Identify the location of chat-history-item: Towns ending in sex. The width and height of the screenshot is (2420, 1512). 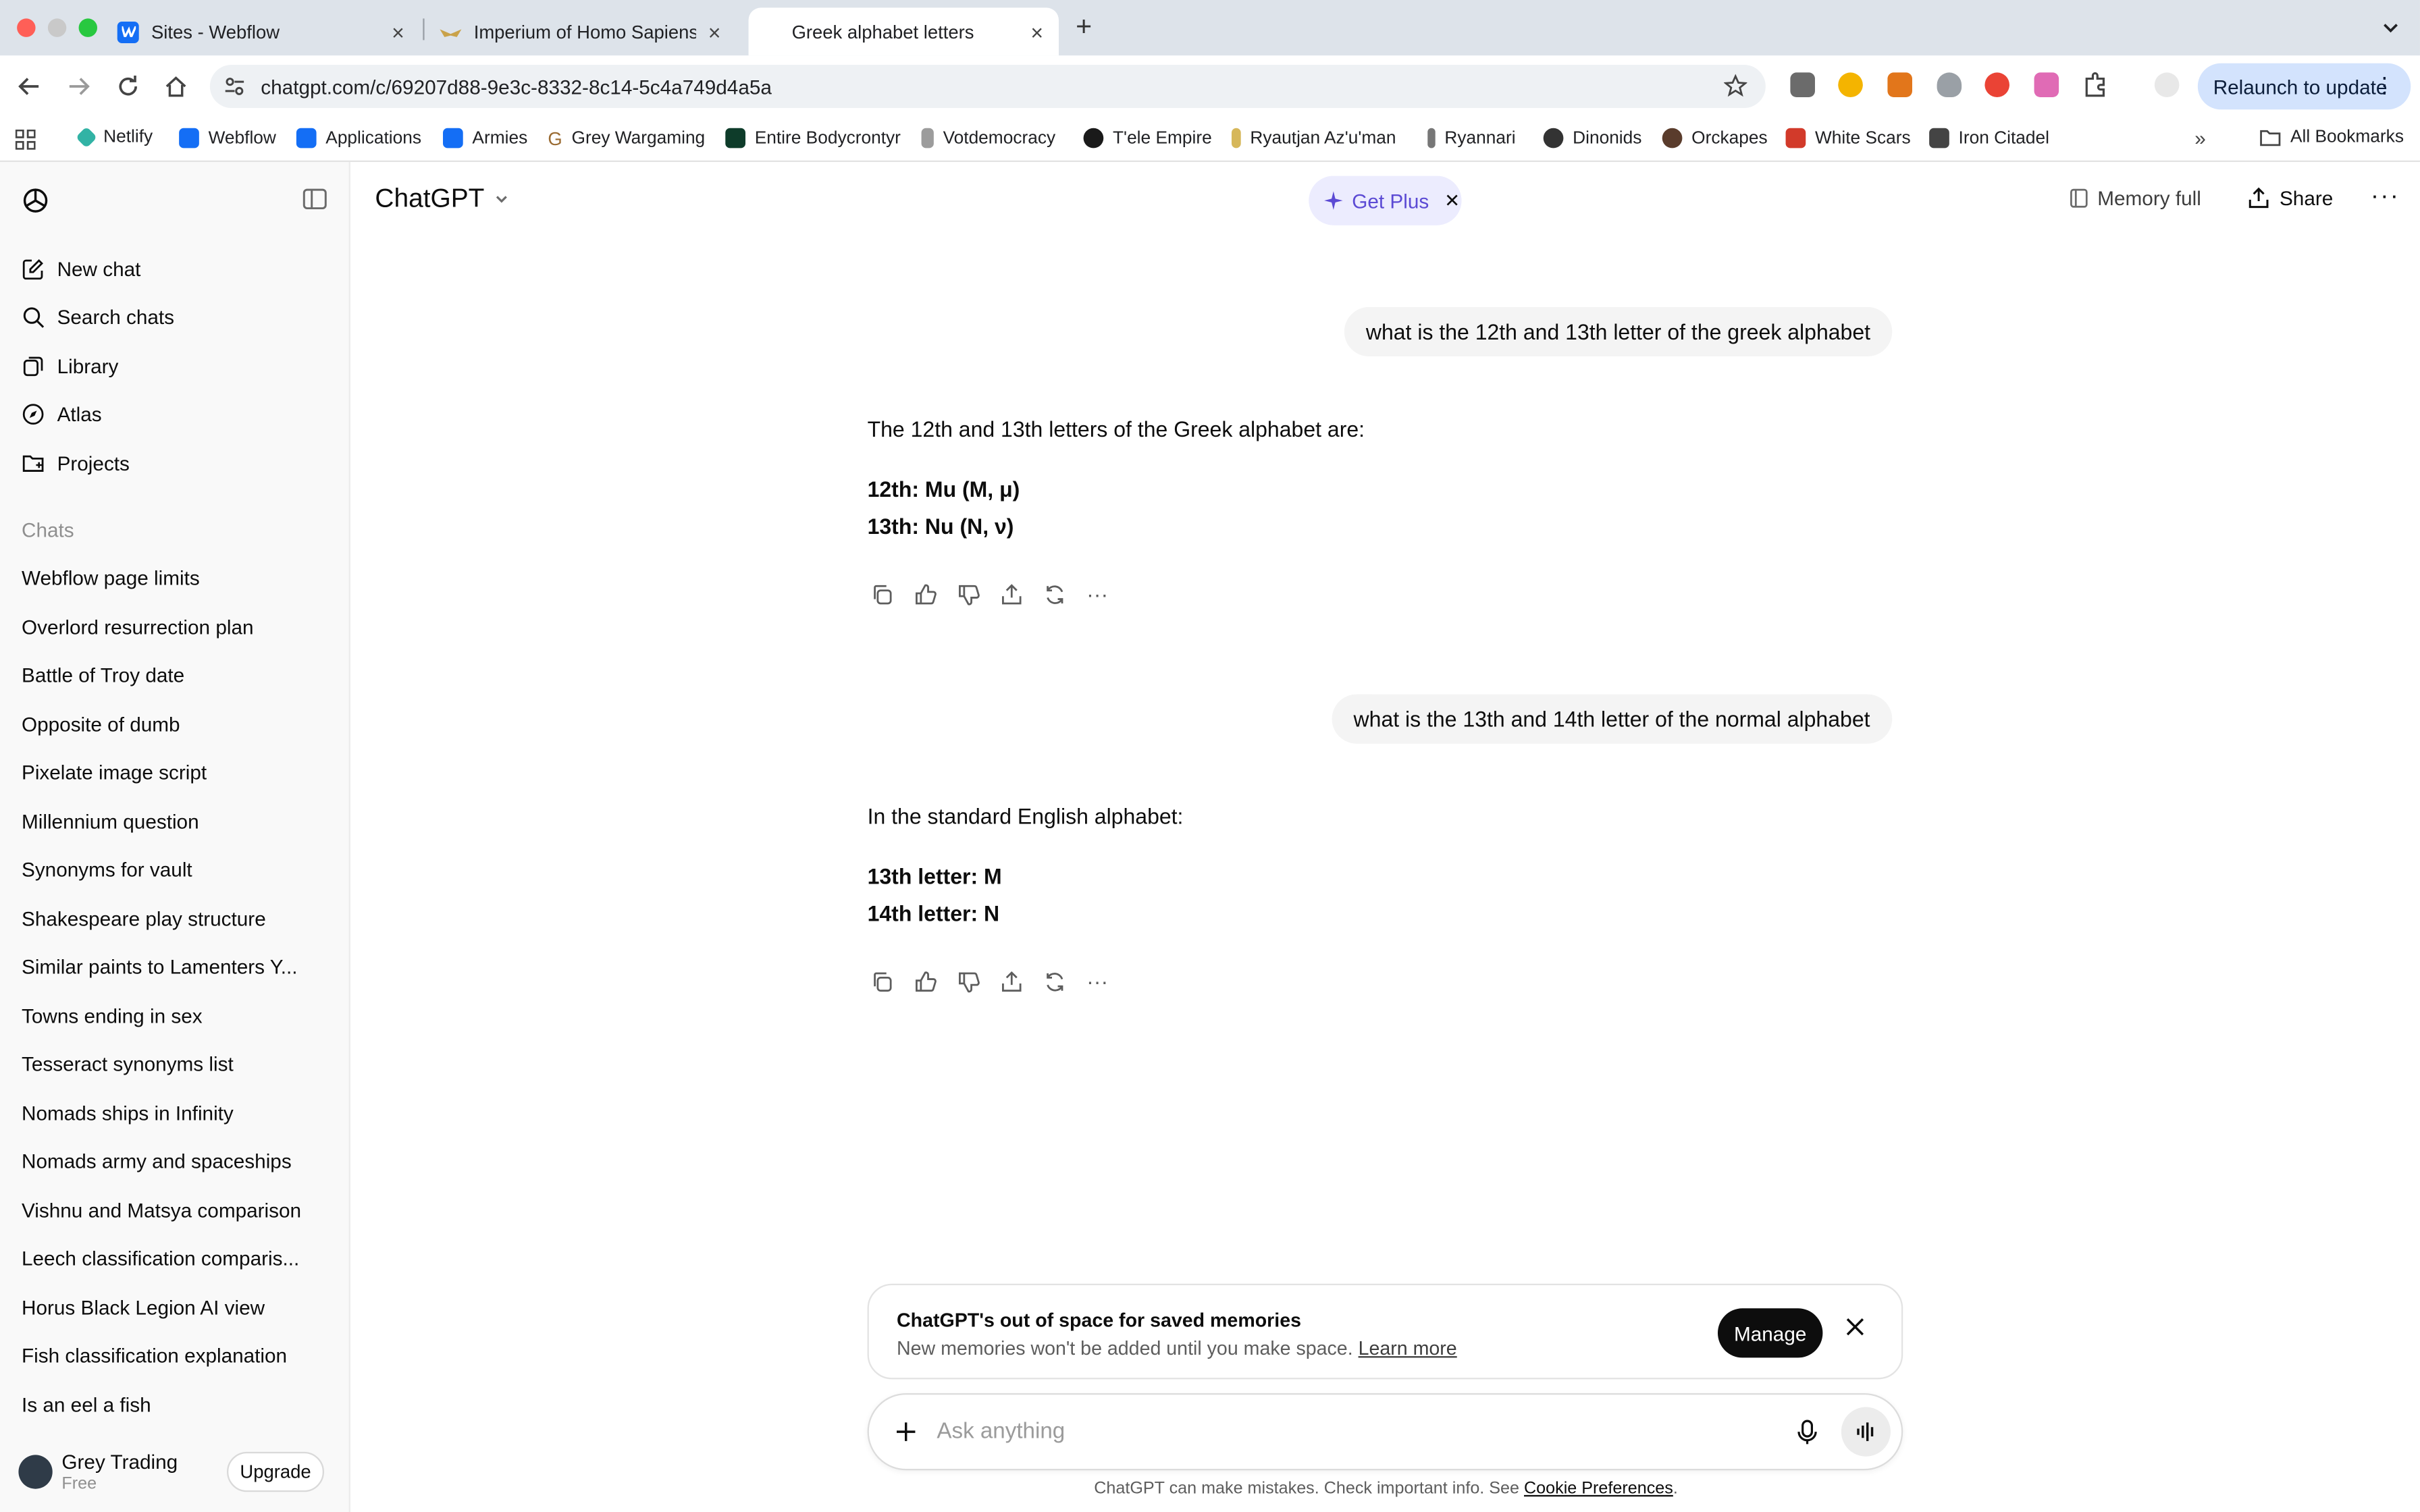
(112, 1015).